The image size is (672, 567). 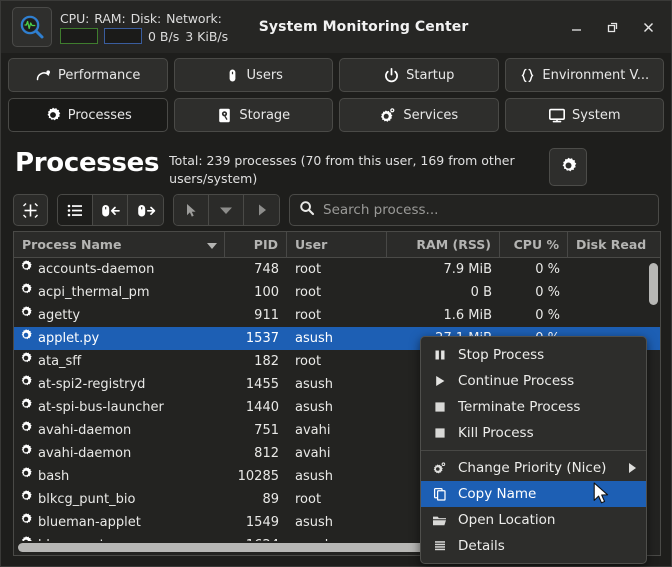 I want to click on table-row: acpi_thermal_pm 100 root 0 B 0 %, so click(x=337, y=292).